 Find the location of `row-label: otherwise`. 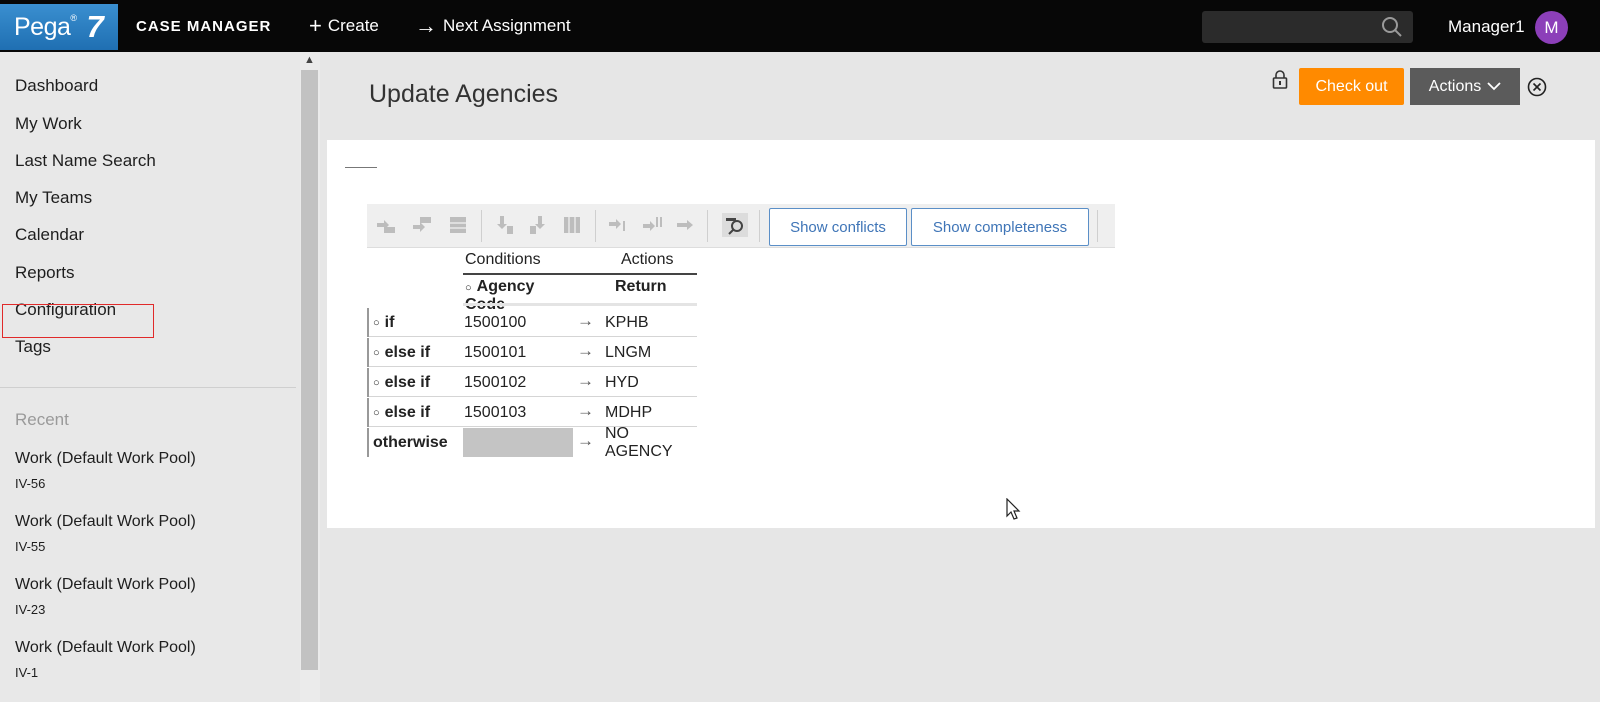

row-label: otherwise is located at coordinates (415, 442).